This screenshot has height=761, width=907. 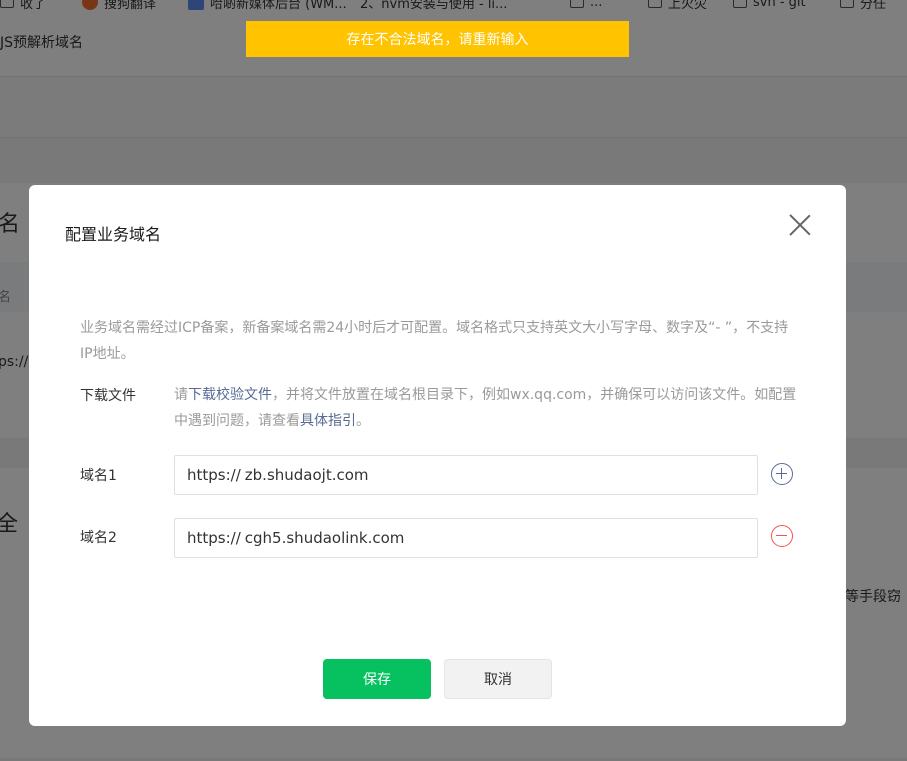 What do you see at coordinates (377, 679) in the screenshot?
I see `save-button: 保存` at bounding box center [377, 679].